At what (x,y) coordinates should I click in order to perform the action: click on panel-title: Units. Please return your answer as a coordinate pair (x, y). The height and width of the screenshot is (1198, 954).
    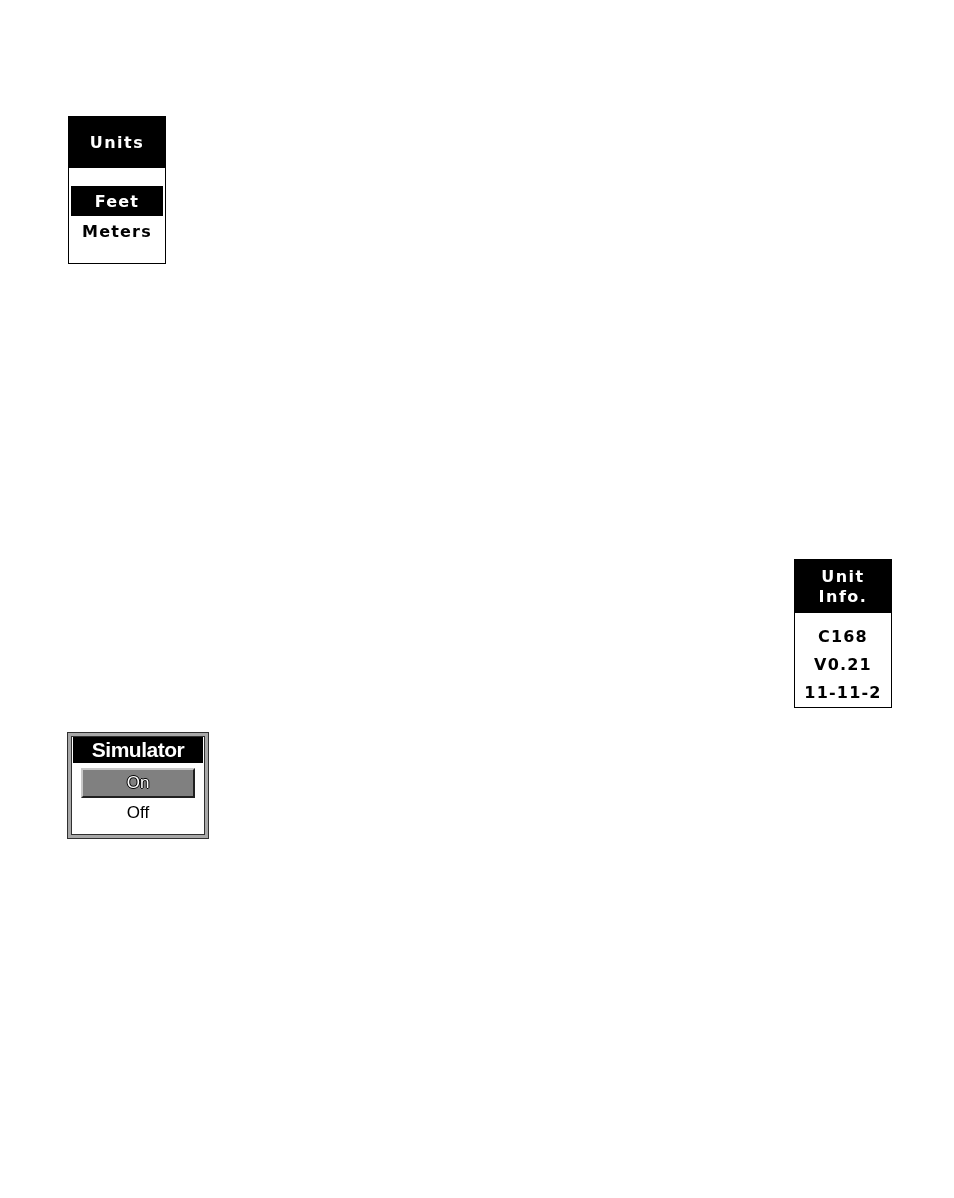
    Looking at the image, I should click on (117, 142).